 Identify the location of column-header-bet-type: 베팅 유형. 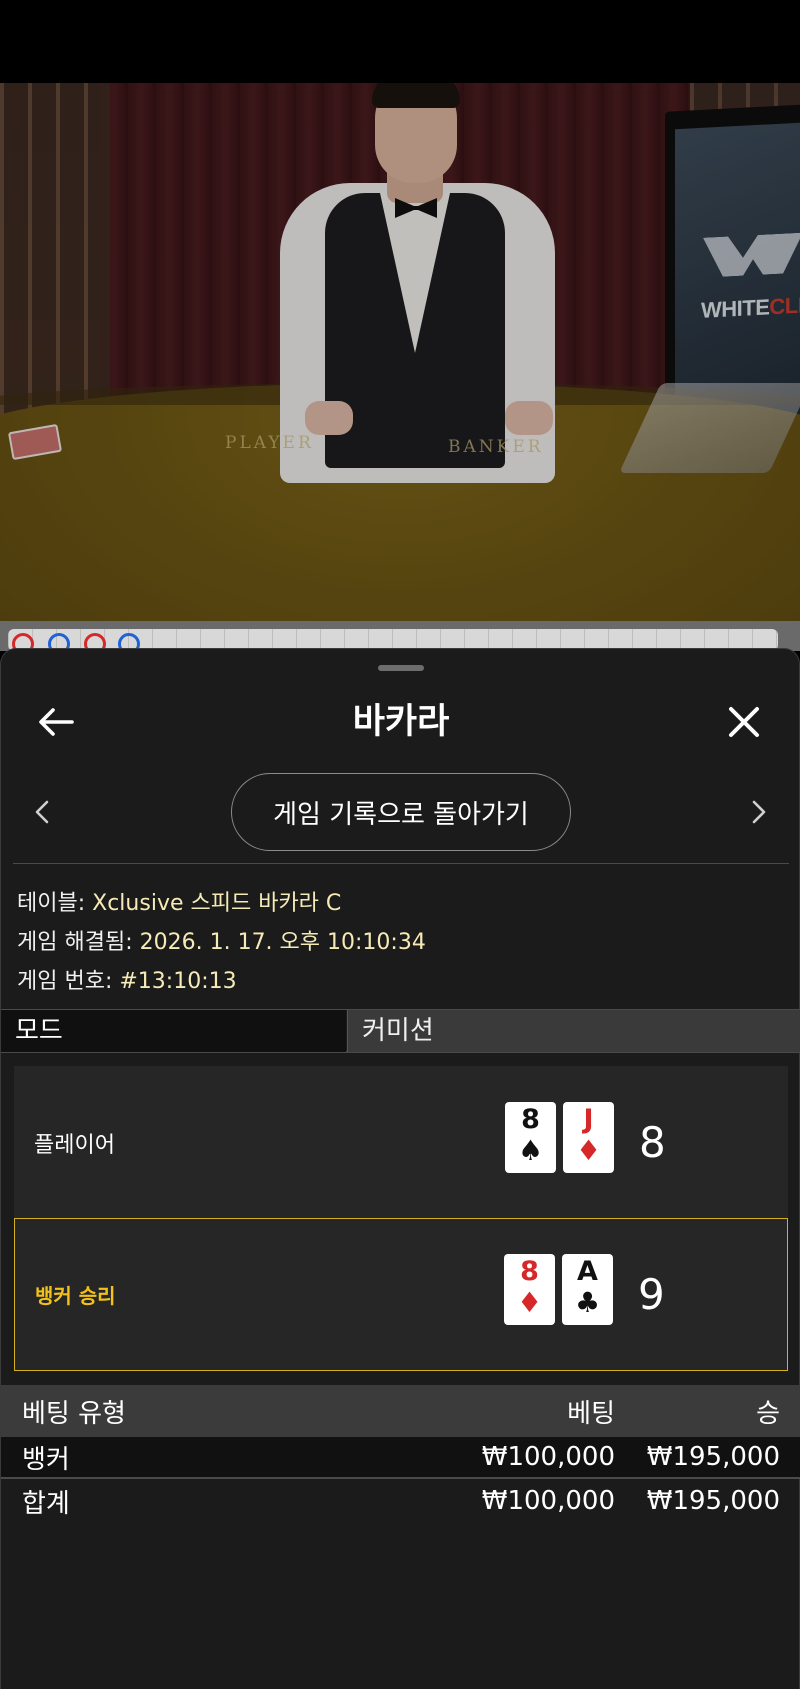
(74, 1413).